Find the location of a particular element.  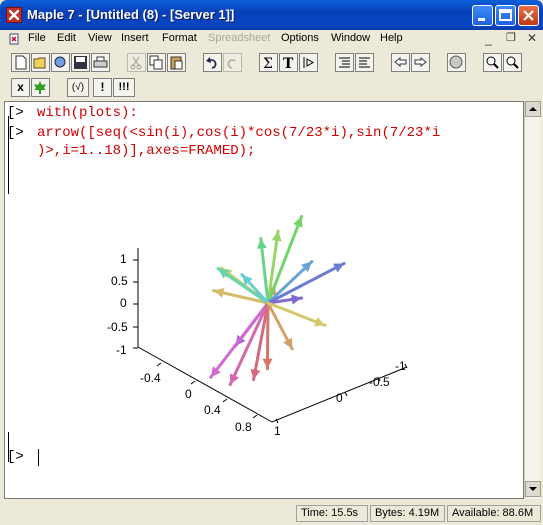

empty-prompt: [> is located at coordinates (15, 457).